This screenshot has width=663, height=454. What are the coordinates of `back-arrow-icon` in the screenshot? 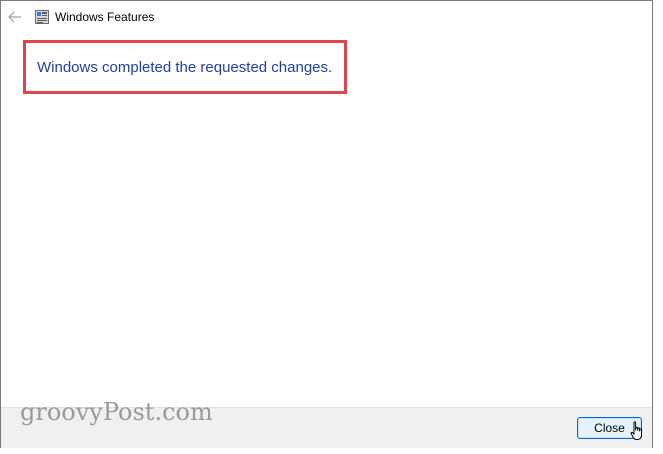 It's located at (14, 17).